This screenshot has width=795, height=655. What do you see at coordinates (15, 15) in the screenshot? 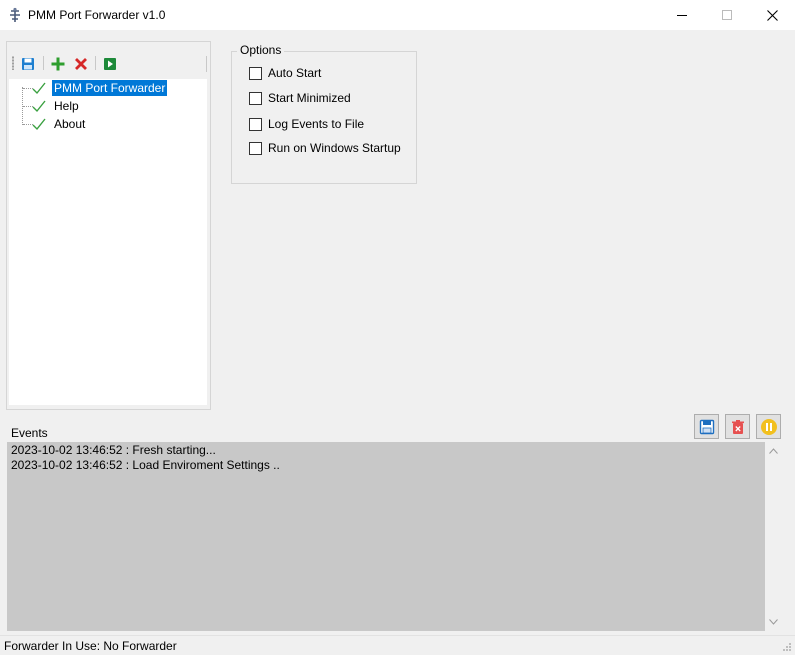
I see `app-icon` at bounding box center [15, 15].